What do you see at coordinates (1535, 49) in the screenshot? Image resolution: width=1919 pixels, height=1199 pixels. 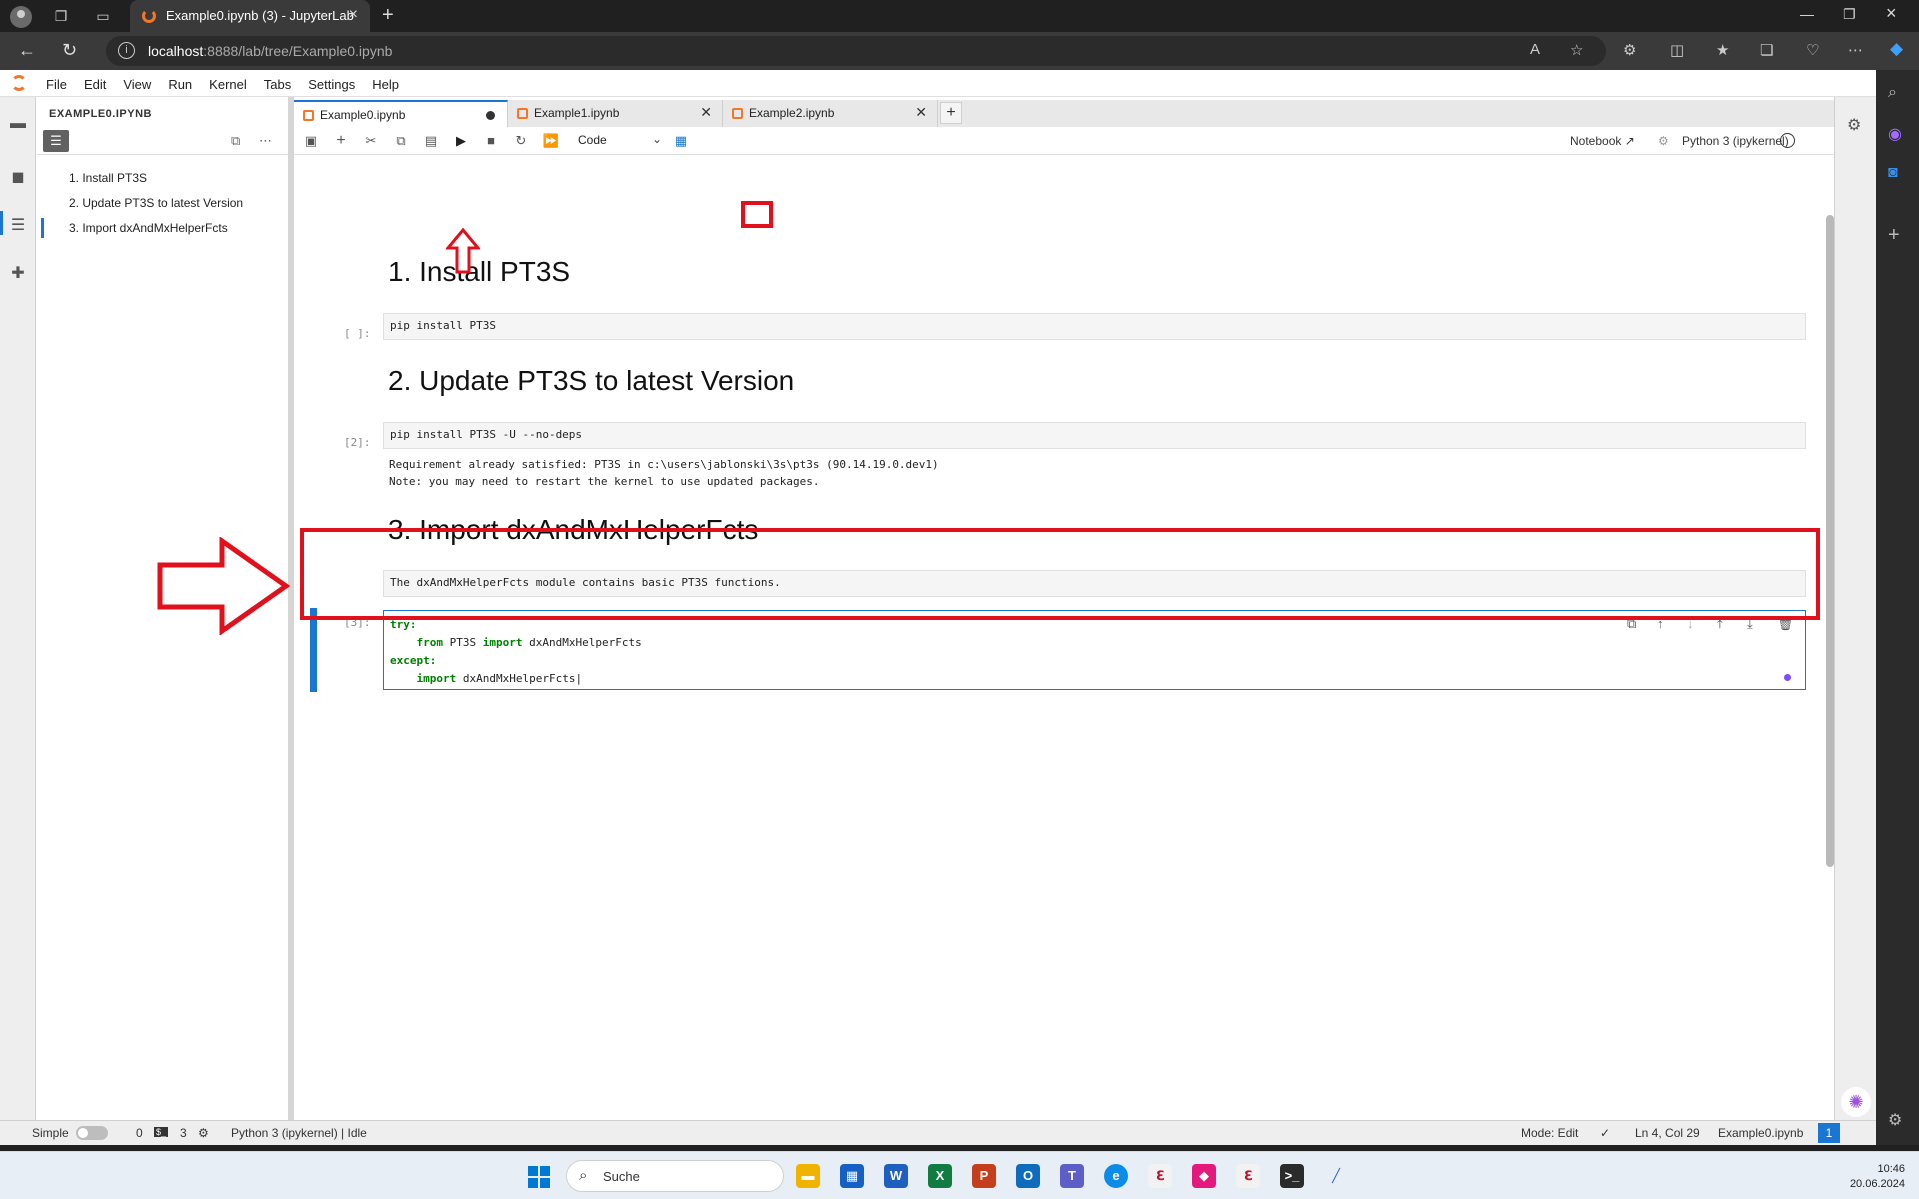 I see `read-aloud-icon: A` at bounding box center [1535, 49].